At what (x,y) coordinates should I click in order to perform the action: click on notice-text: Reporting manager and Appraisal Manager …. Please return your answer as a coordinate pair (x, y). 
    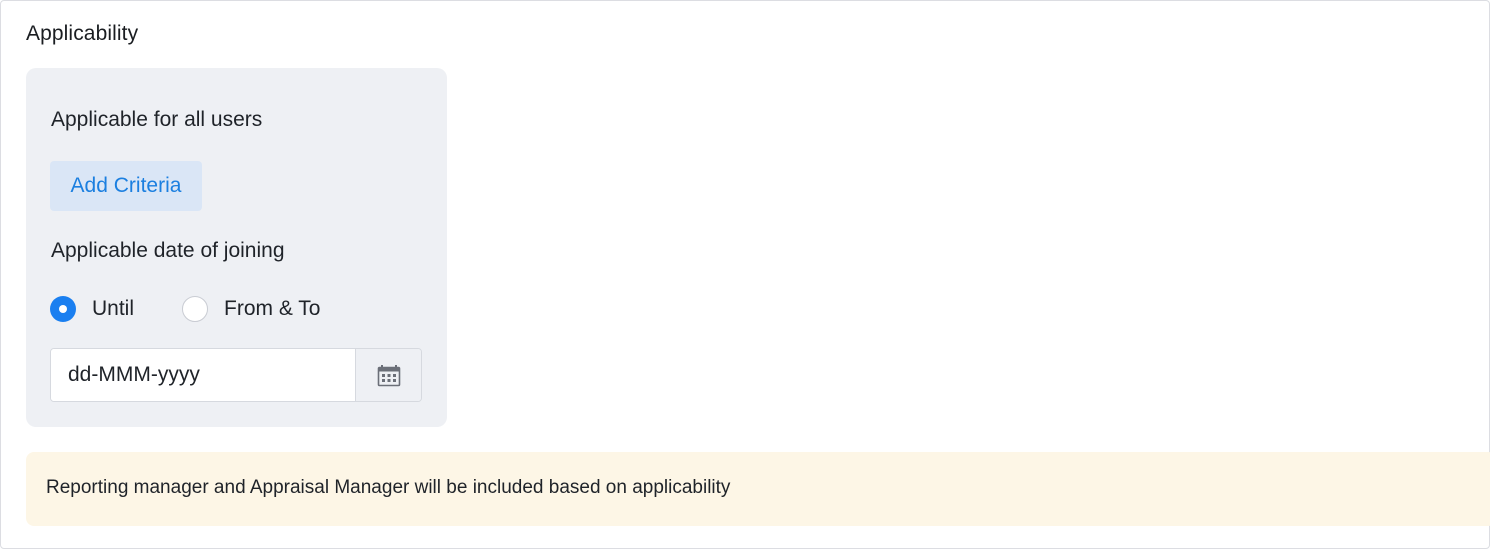
    Looking at the image, I should click on (388, 487).